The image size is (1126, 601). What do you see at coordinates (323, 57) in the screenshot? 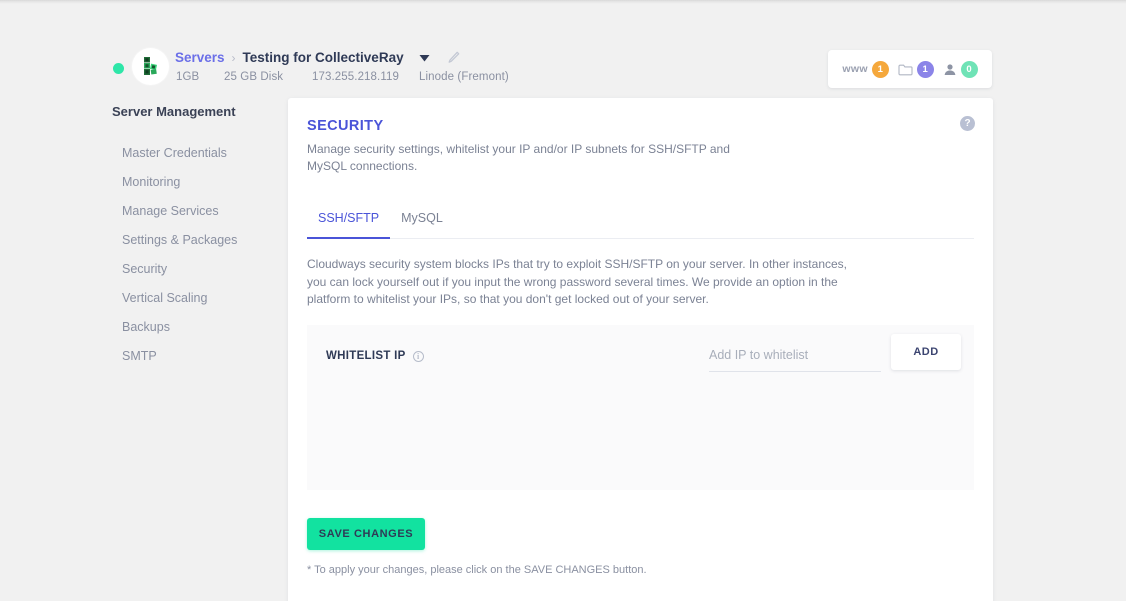
I see `breadcrumb-current-server: Testing for CollectiveRay` at bounding box center [323, 57].